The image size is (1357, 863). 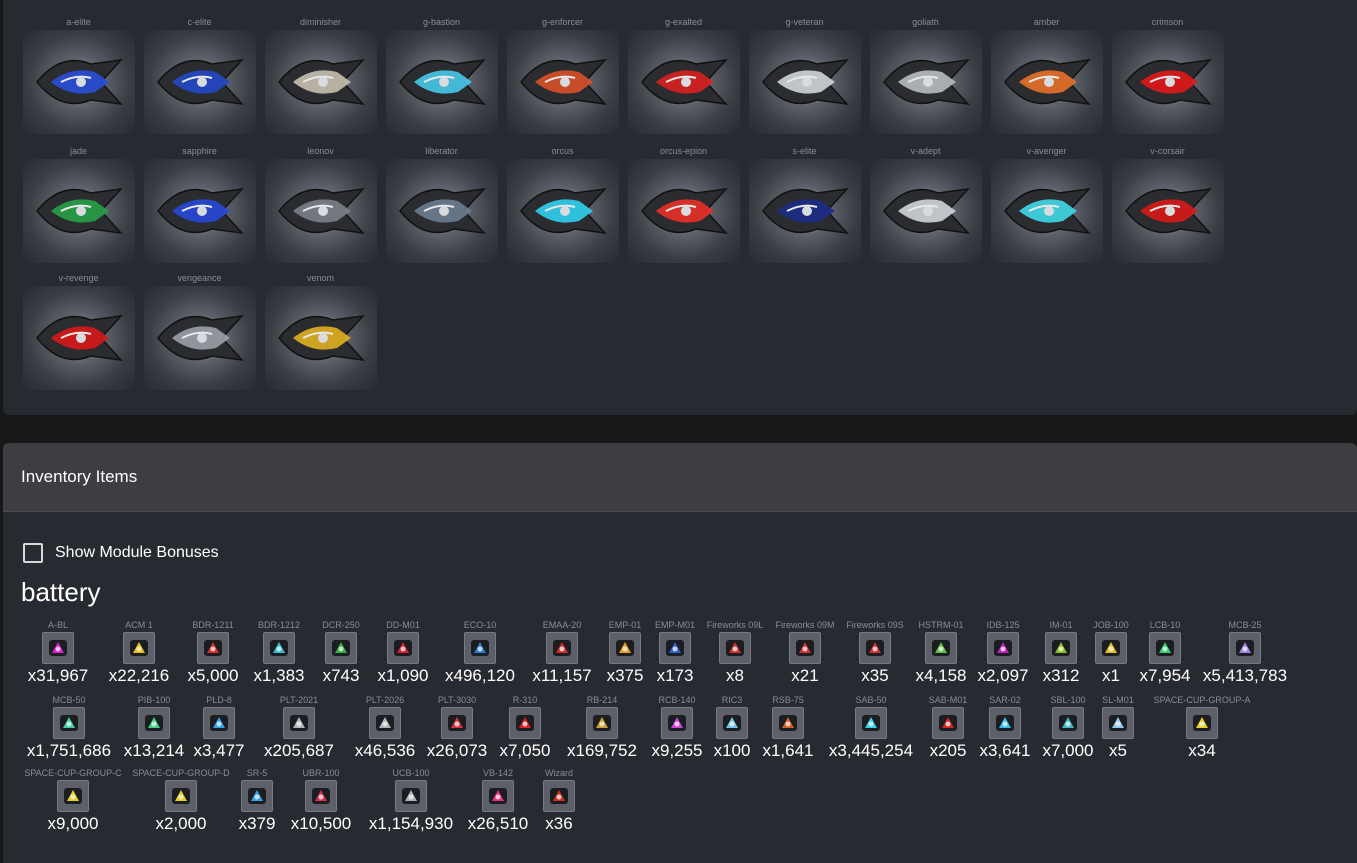 I want to click on ship-card-c-elite: c-elite, so click(x=199, y=75).